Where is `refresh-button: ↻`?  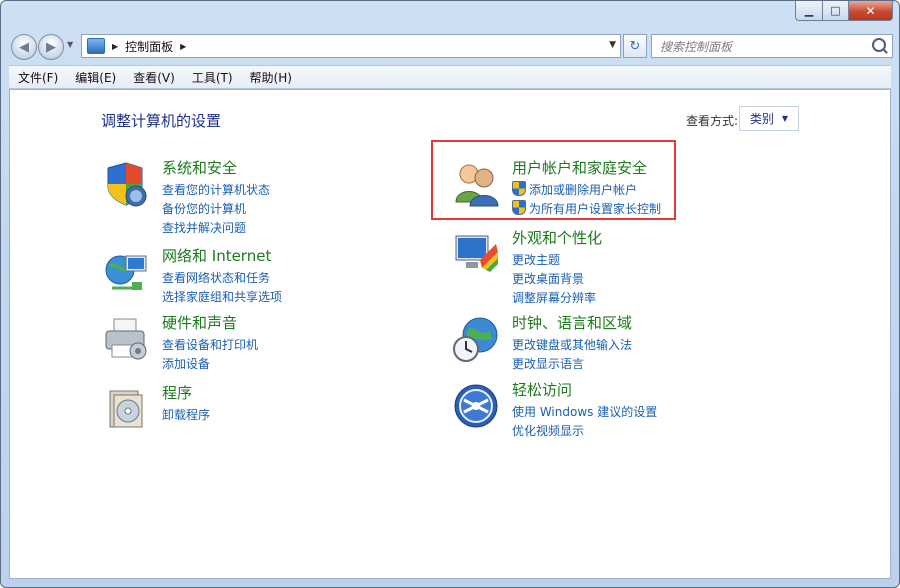
refresh-button: ↻ is located at coordinates (635, 46).